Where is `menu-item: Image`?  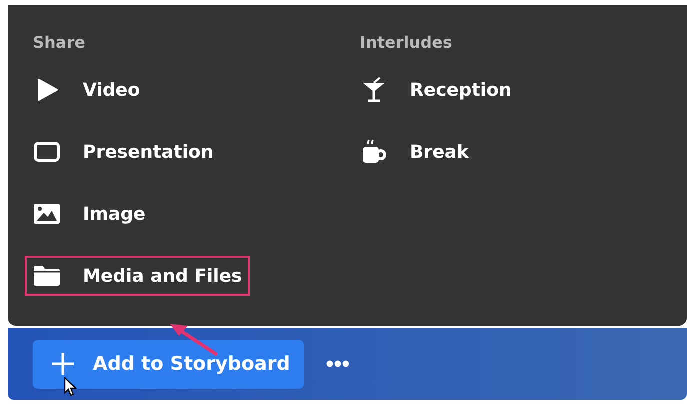 menu-item: Image is located at coordinates (89, 214).